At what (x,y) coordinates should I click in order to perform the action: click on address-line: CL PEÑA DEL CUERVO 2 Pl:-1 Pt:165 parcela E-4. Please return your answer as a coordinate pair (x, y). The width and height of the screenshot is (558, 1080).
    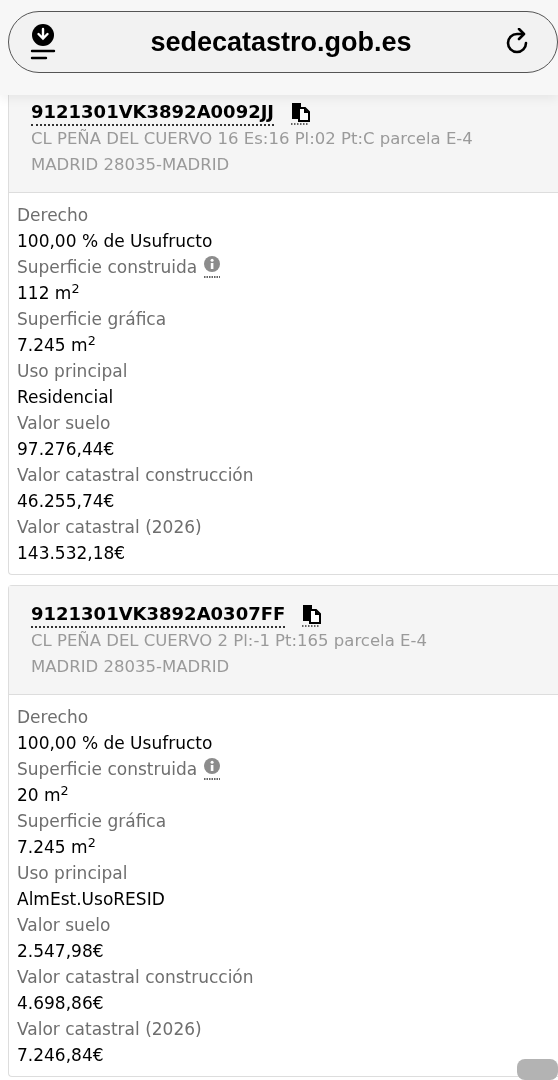
    Looking at the image, I should click on (229, 641).